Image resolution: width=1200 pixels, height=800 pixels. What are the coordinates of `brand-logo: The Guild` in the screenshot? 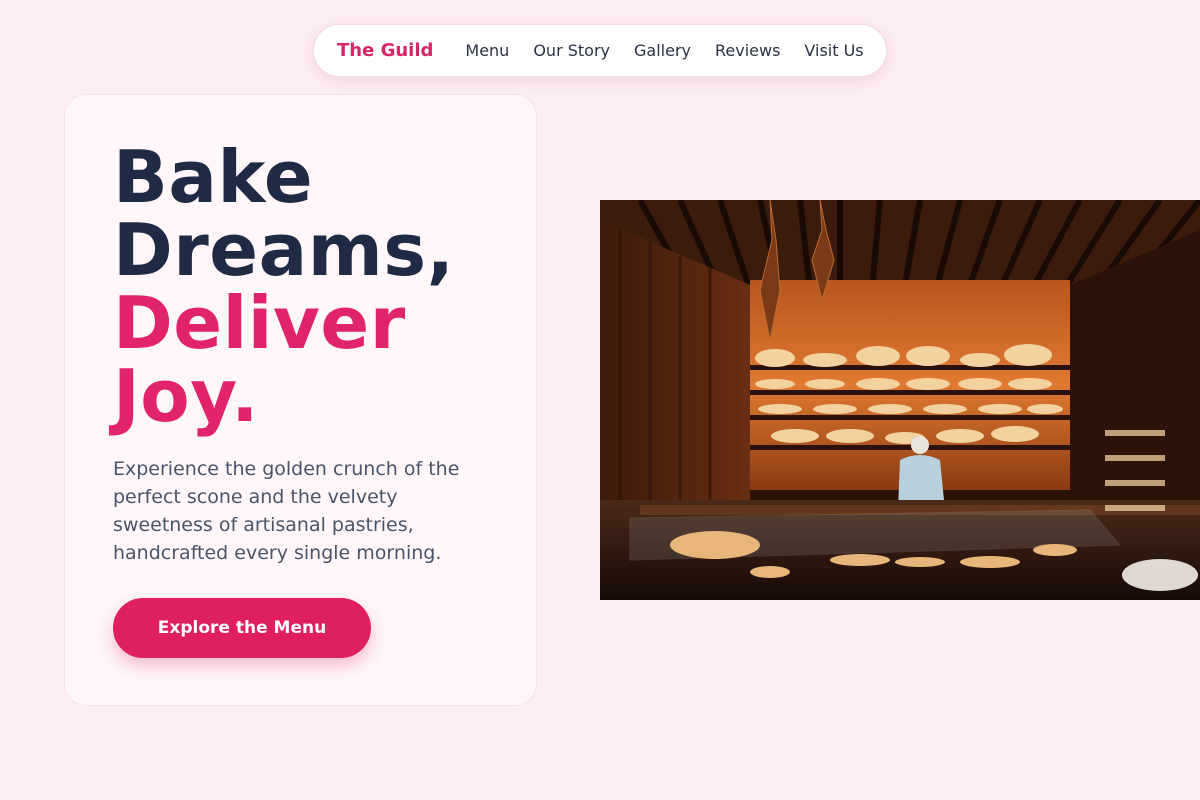 It's located at (385, 50).